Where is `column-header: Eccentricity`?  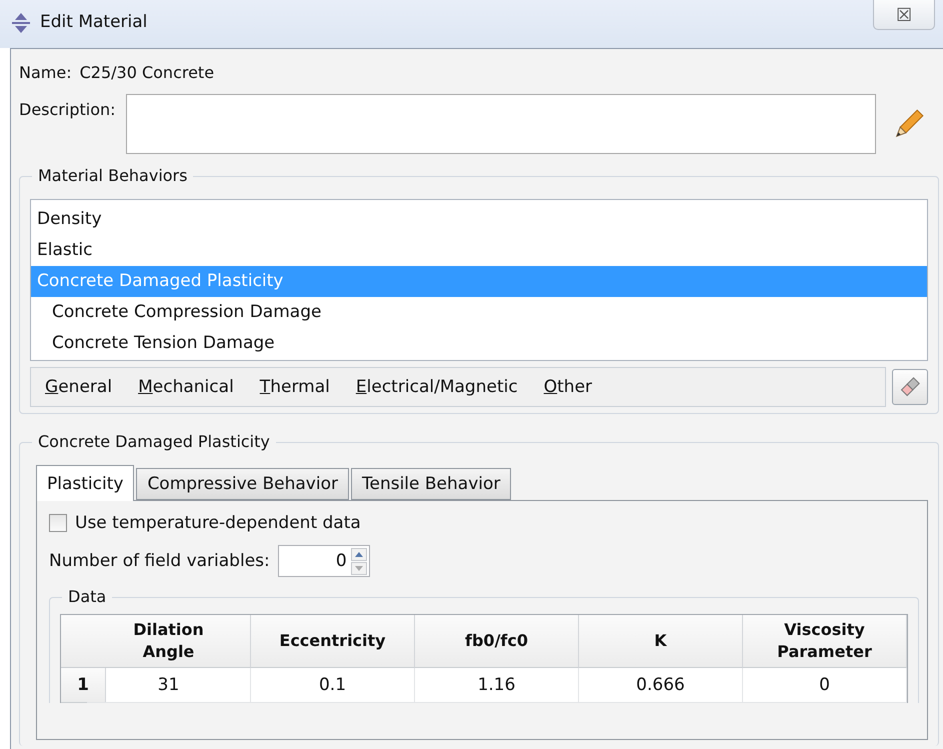
column-header: Eccentricity is located at coordinates (333, 641).